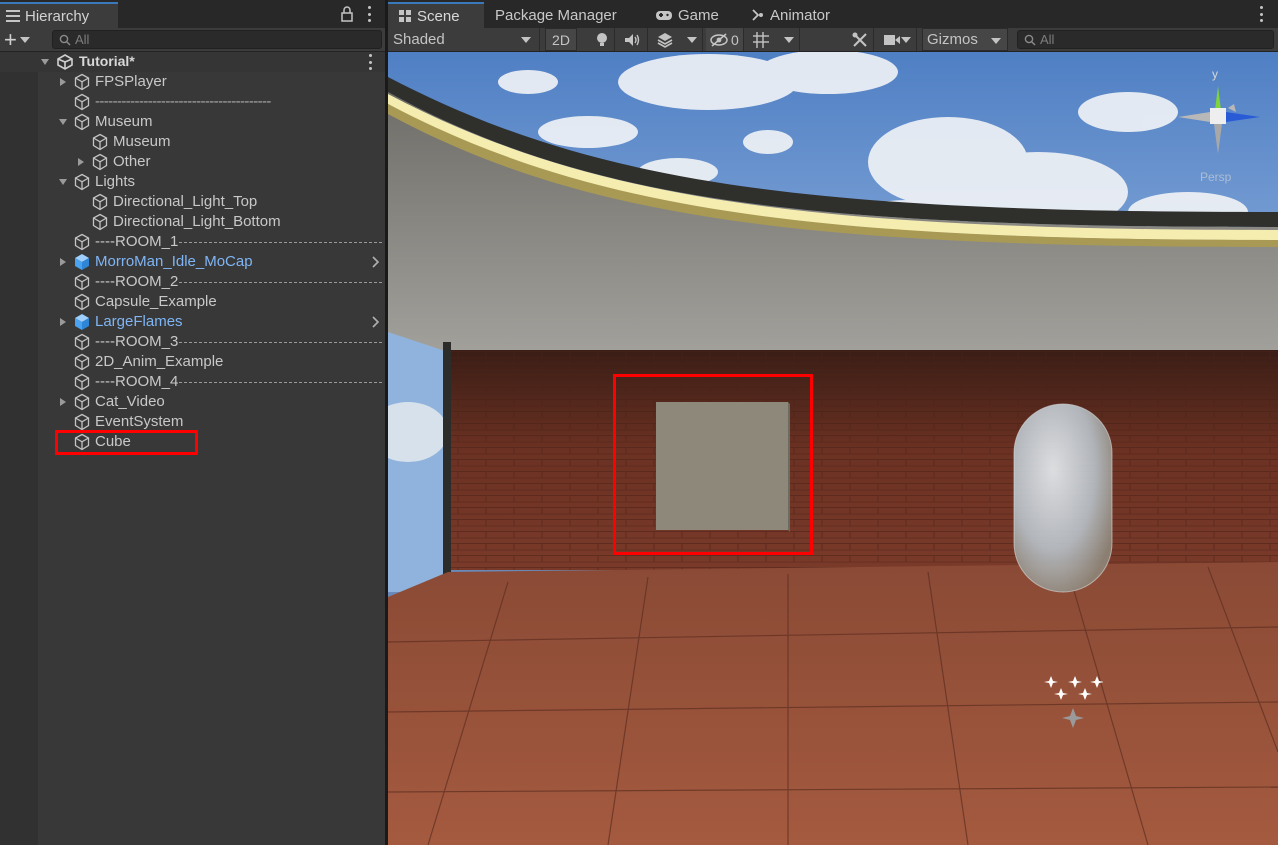 This screenshot has height=845, width=1278. I want to click on hierarchy-item-label: LargeFlames, so click(139, 321).